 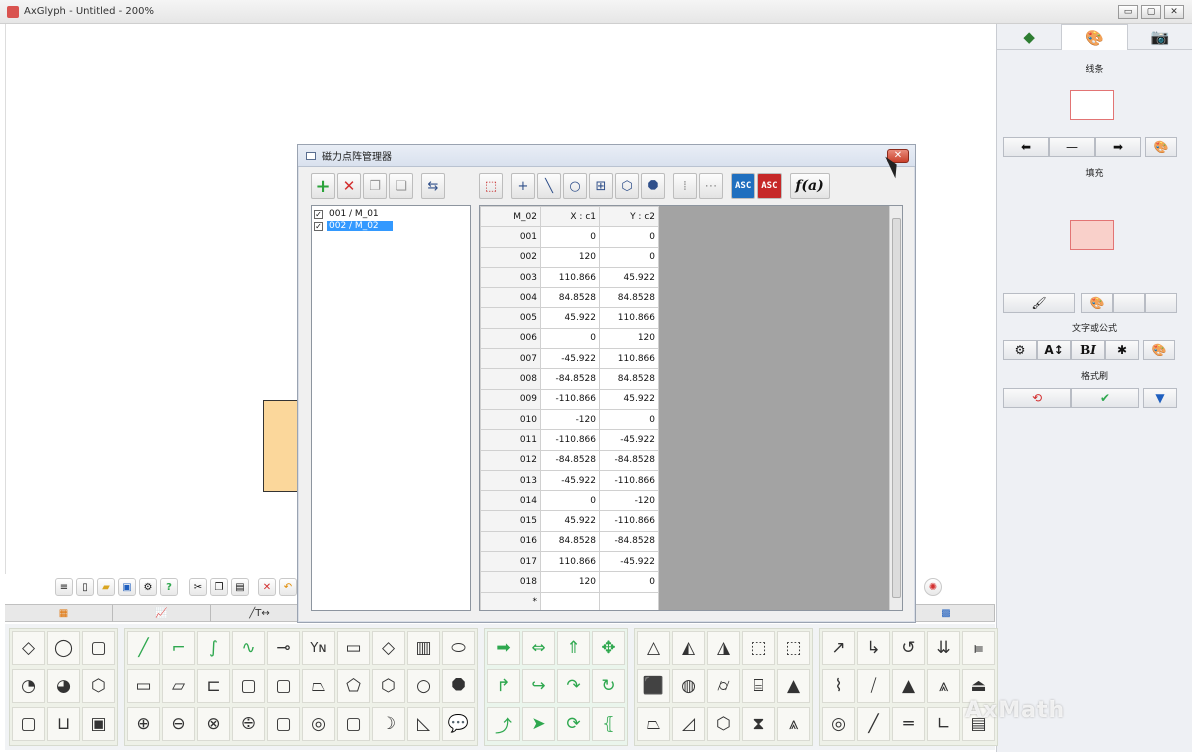 What do you see at coordinates (723, 686) in the screenshot?
I see `cylinder-3d-shape: ⌭` at bounding box center [723, 686].